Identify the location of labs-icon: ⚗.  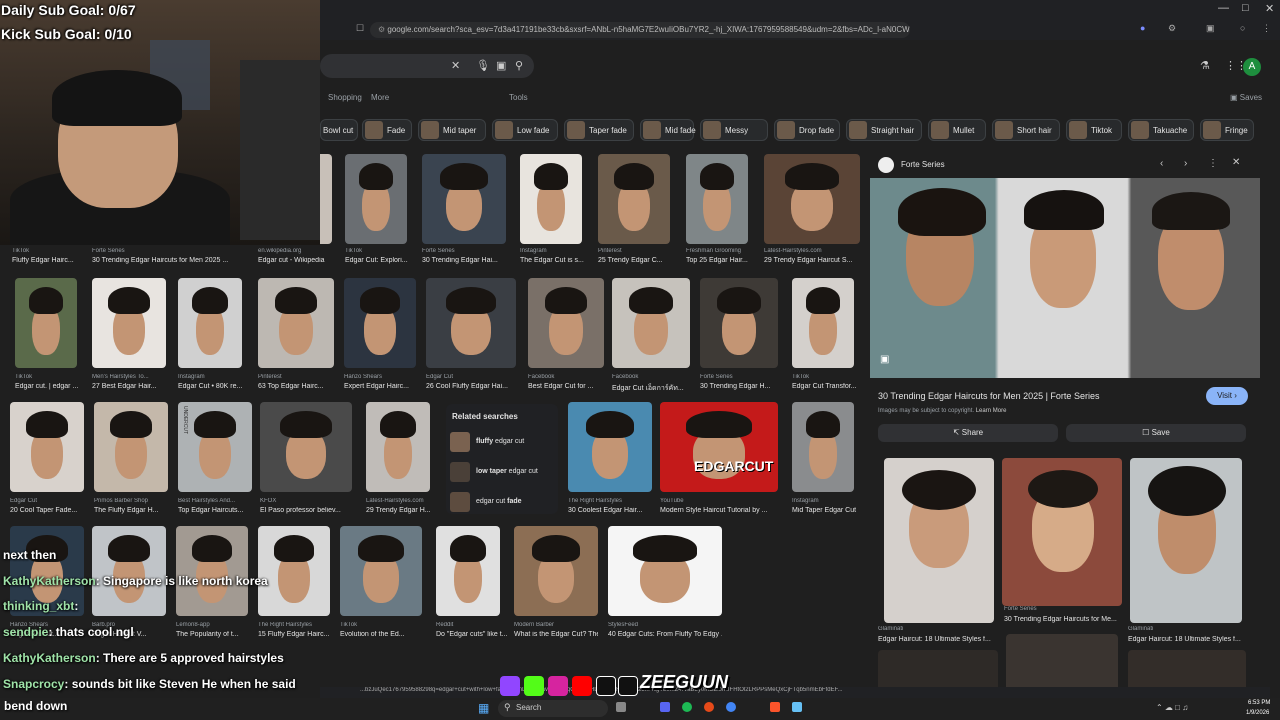
(1205, 65).